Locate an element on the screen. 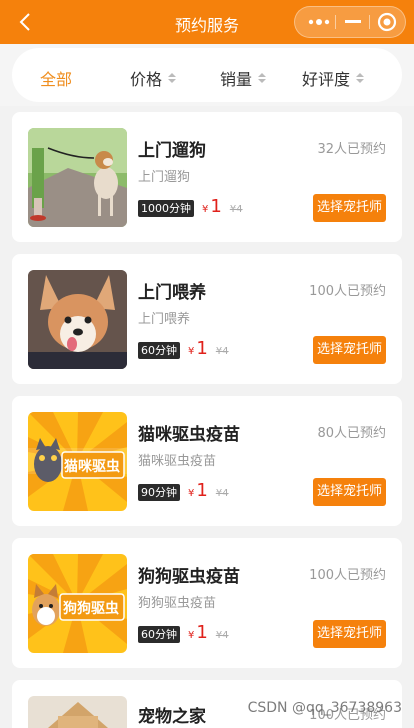 Image resolution: width=414 pixels, height=728 pixels. filter-sales: 销量 is located at coordinates (243, 78).